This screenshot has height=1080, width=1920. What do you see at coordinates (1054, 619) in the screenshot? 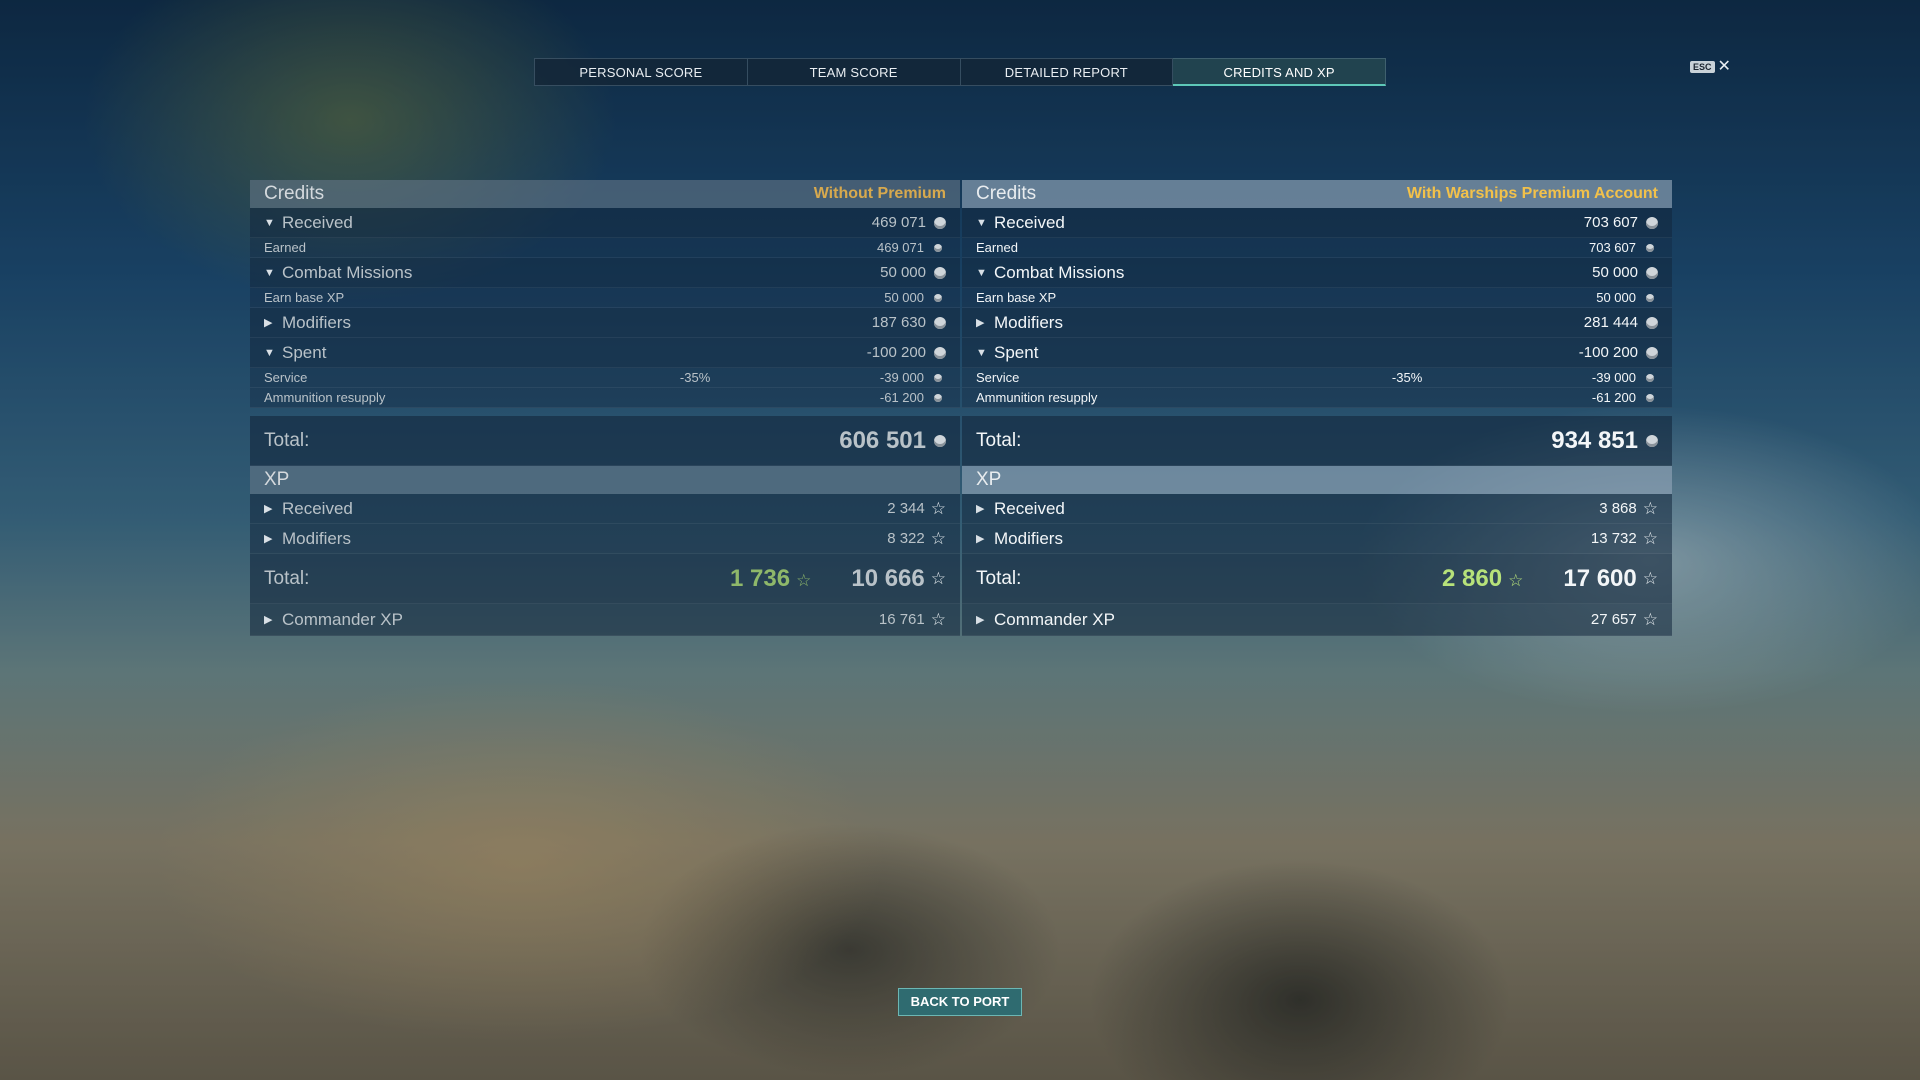
I see `row-label: Commander XP` at bounding box center [1054, 619].